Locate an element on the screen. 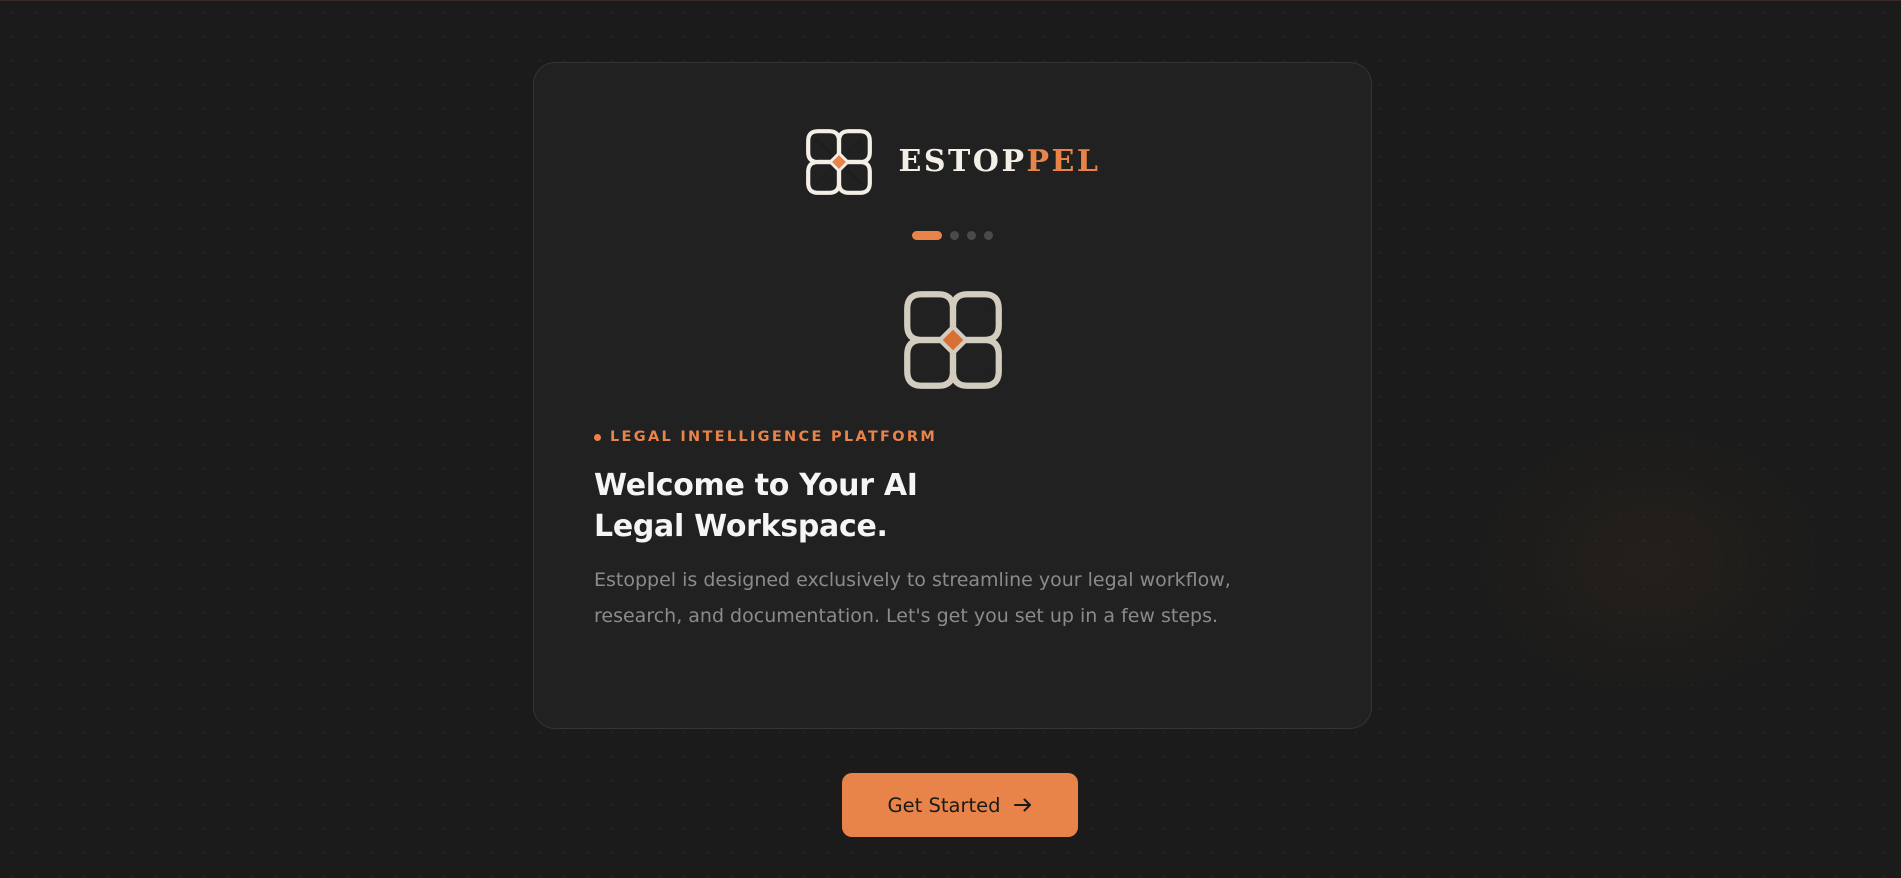 This screenshot has height=878, width=1901. brand-name-part1: ESTOP is located at coordinates (962, 161).